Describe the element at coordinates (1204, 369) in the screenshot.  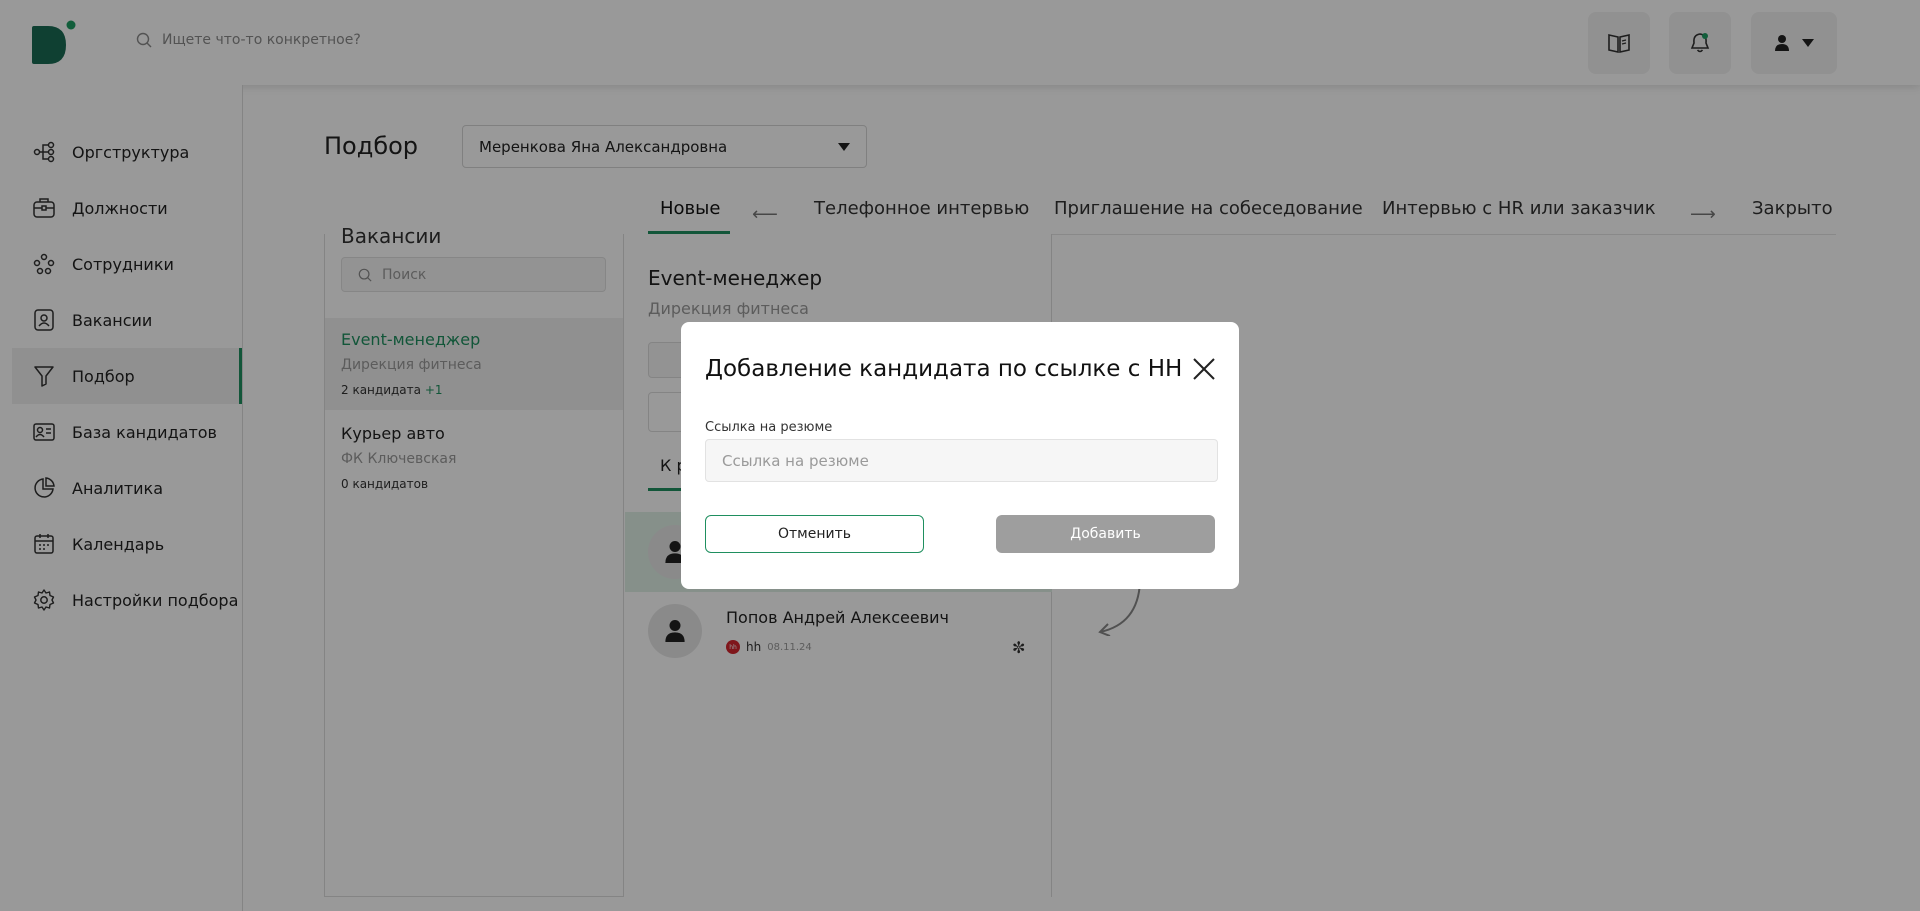
I see `close-icon` at that location.